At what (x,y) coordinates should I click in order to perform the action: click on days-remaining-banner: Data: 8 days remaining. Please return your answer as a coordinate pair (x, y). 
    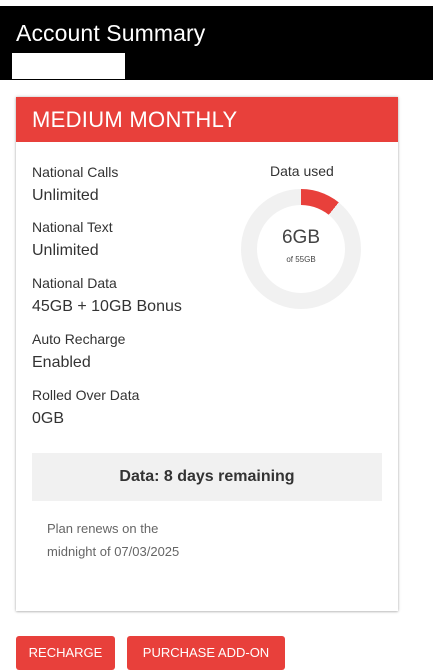
    Looking at the image, I should click on (207, 477).